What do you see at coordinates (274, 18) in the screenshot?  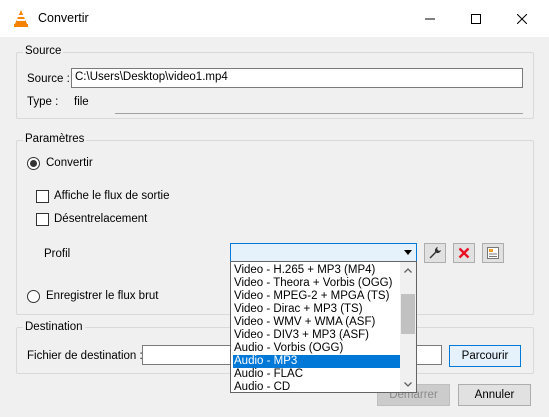 I see `title-bar: Convertir` at bounding box center [274, 18].